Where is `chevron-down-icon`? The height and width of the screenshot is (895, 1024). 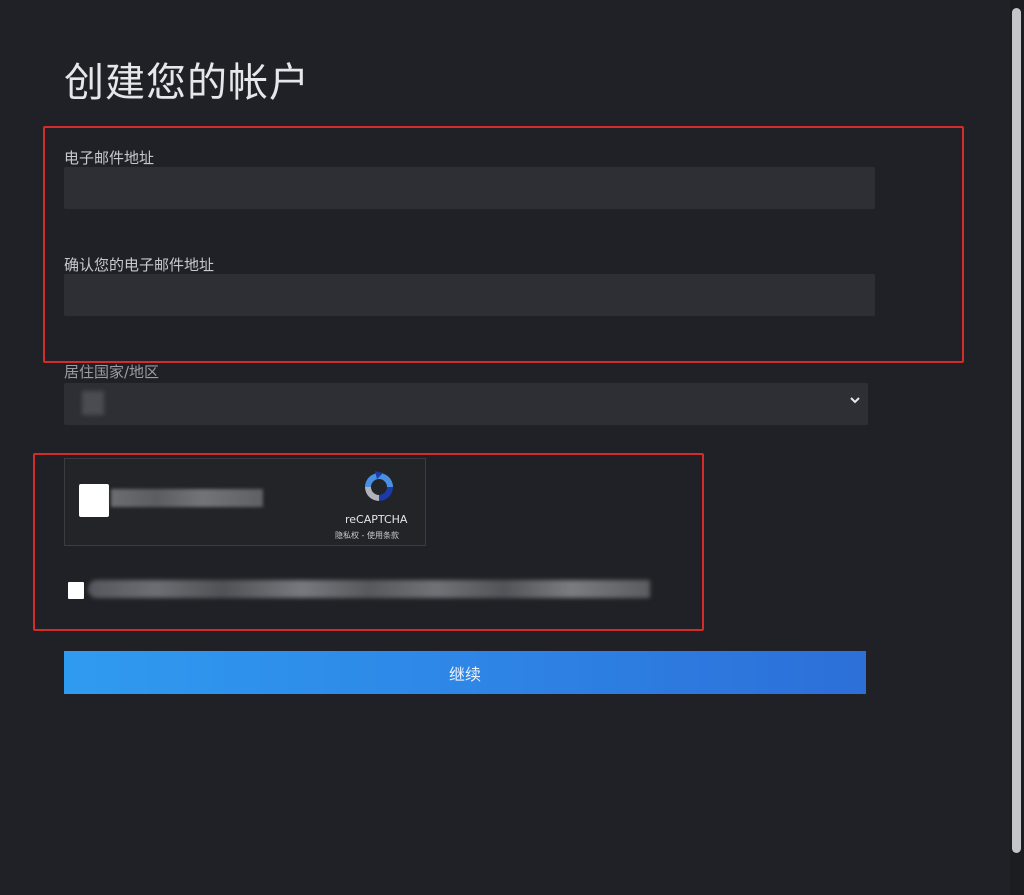 chevron-down-icon is located at coordinates (855, 402).